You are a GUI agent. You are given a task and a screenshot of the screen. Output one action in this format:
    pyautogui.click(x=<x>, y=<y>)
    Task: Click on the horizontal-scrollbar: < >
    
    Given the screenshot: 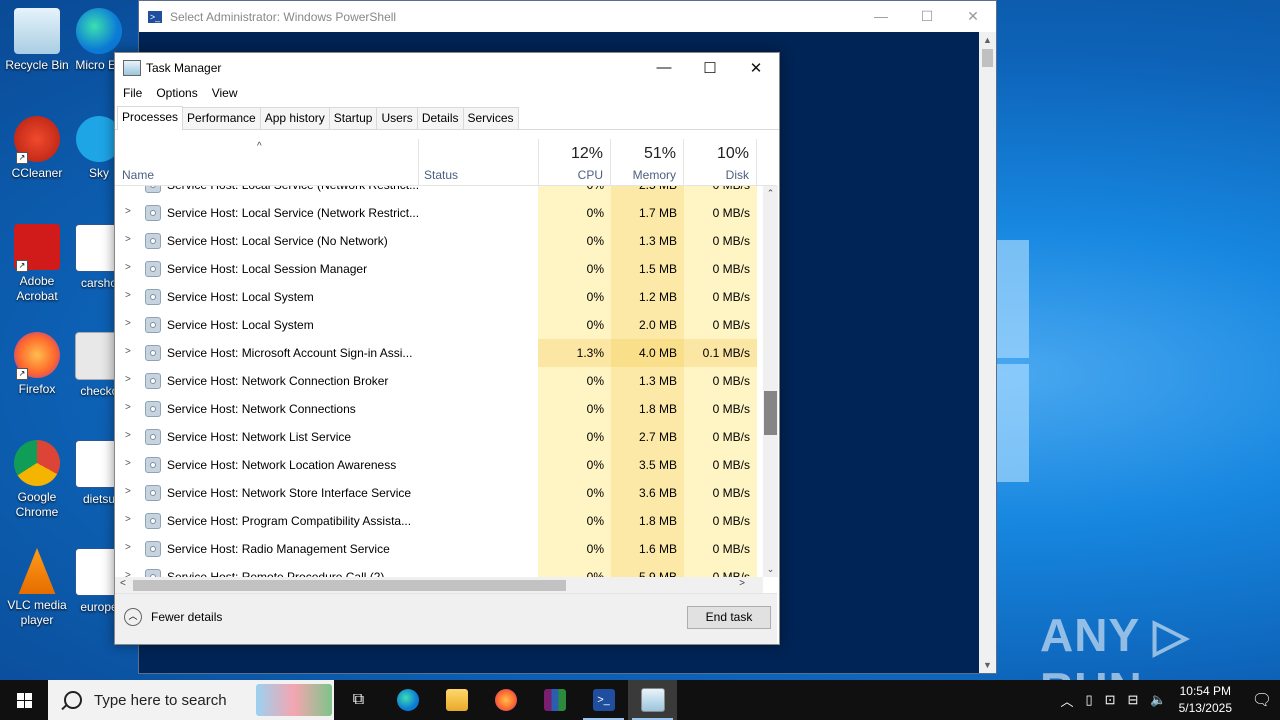 What is the action you would take?
    pyautogui.click(x=439, y=585)
    